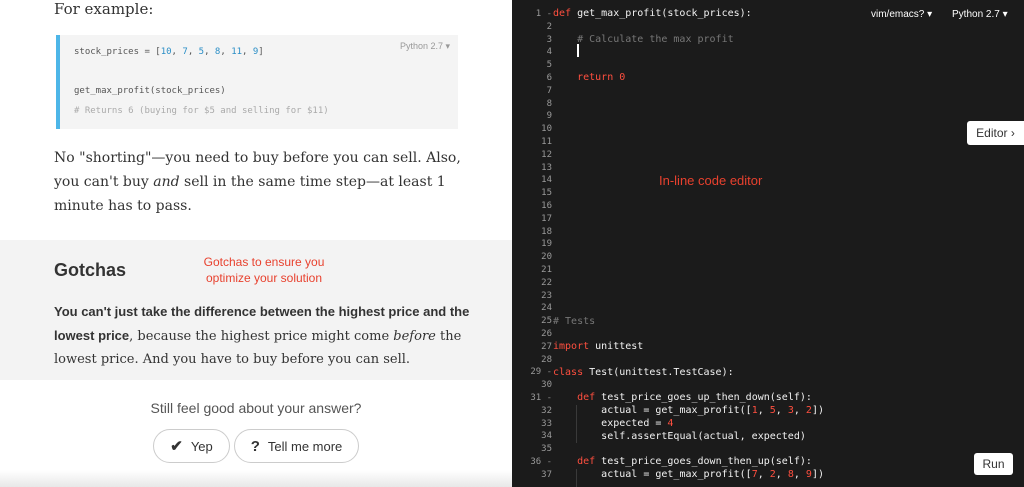  What do you see at coordinates (546, 423) in the screenshot?
I see `line-number: 33` at bounding box center [546, 423].